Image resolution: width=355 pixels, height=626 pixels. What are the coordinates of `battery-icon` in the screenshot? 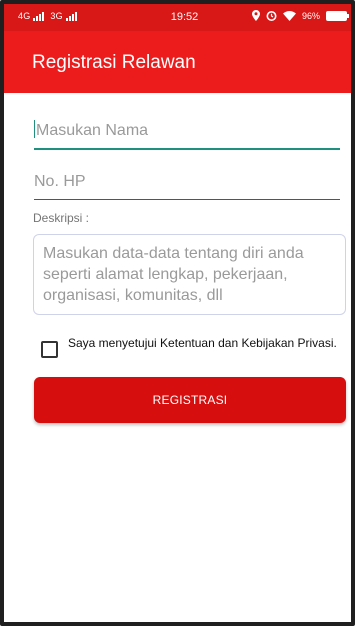 It's located at (337, 15).